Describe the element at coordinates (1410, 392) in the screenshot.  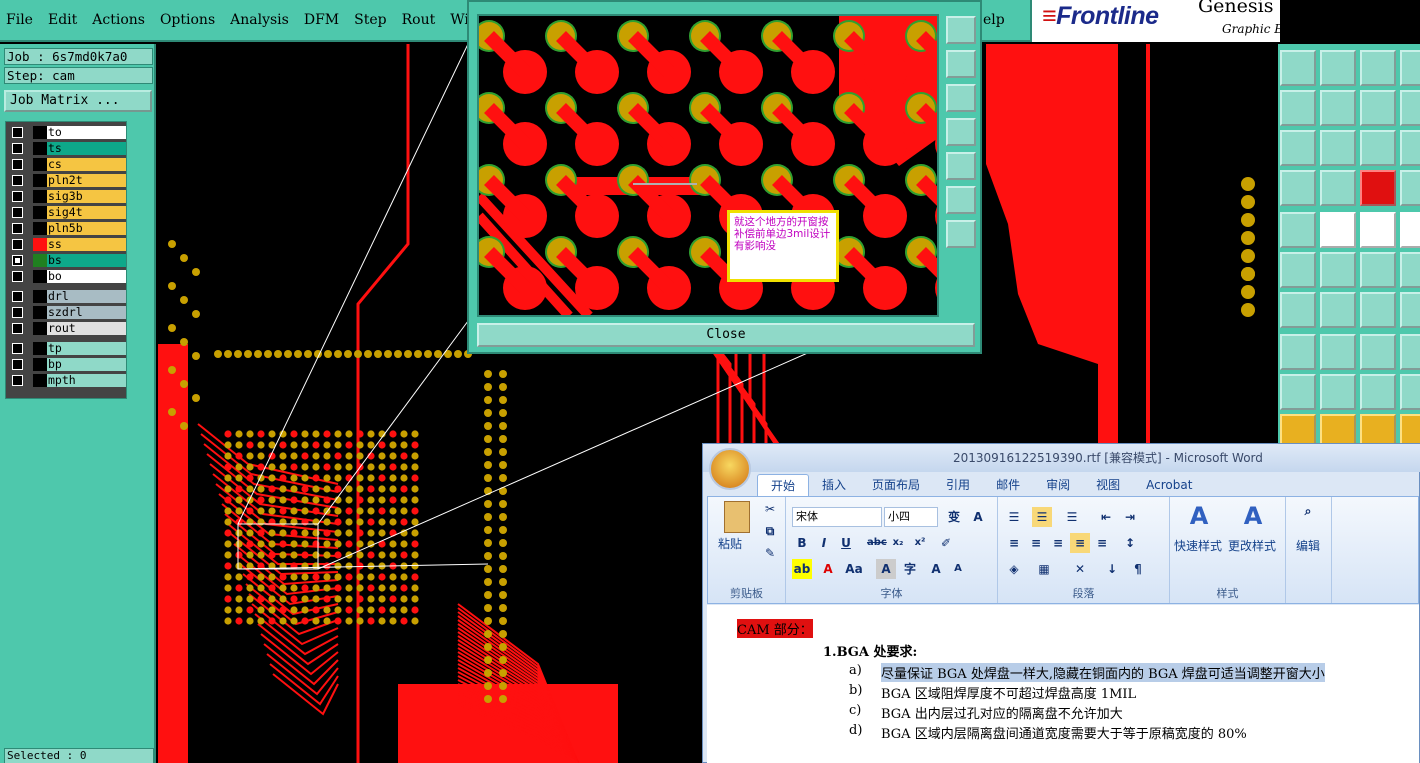
I see `blank9-icon` at that location.